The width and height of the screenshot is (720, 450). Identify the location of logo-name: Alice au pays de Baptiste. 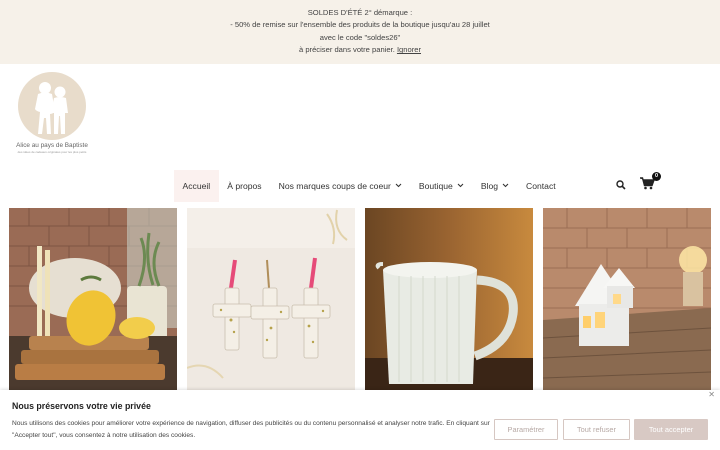
(52, 145).